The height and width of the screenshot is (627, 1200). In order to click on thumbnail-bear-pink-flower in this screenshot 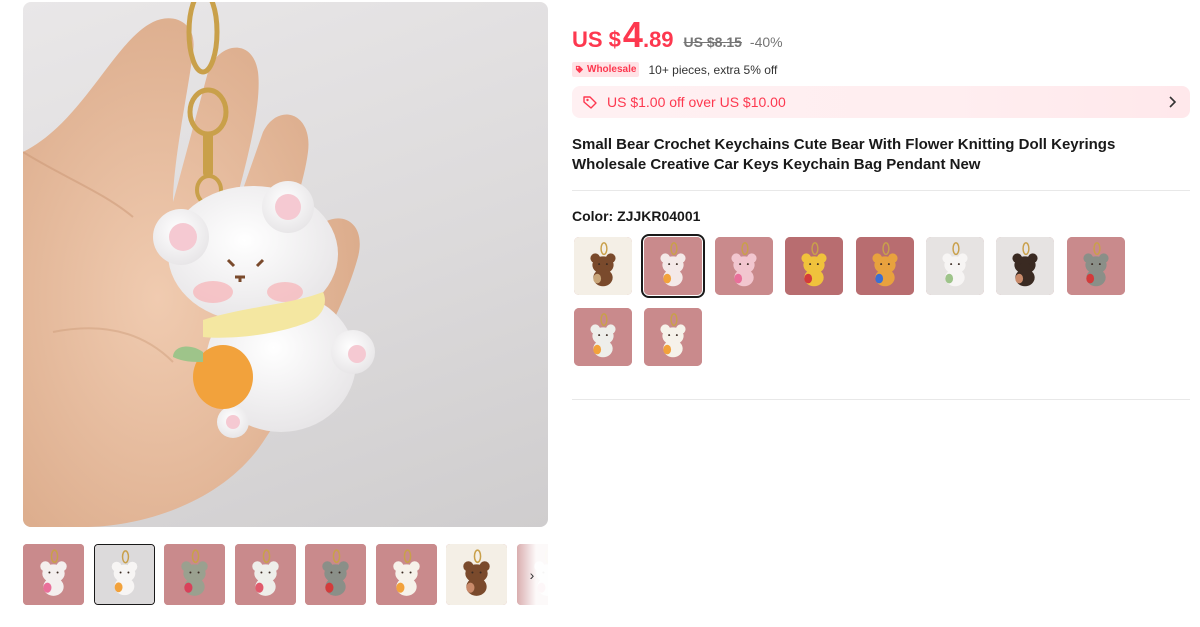, I will do `click(53, 574)`.